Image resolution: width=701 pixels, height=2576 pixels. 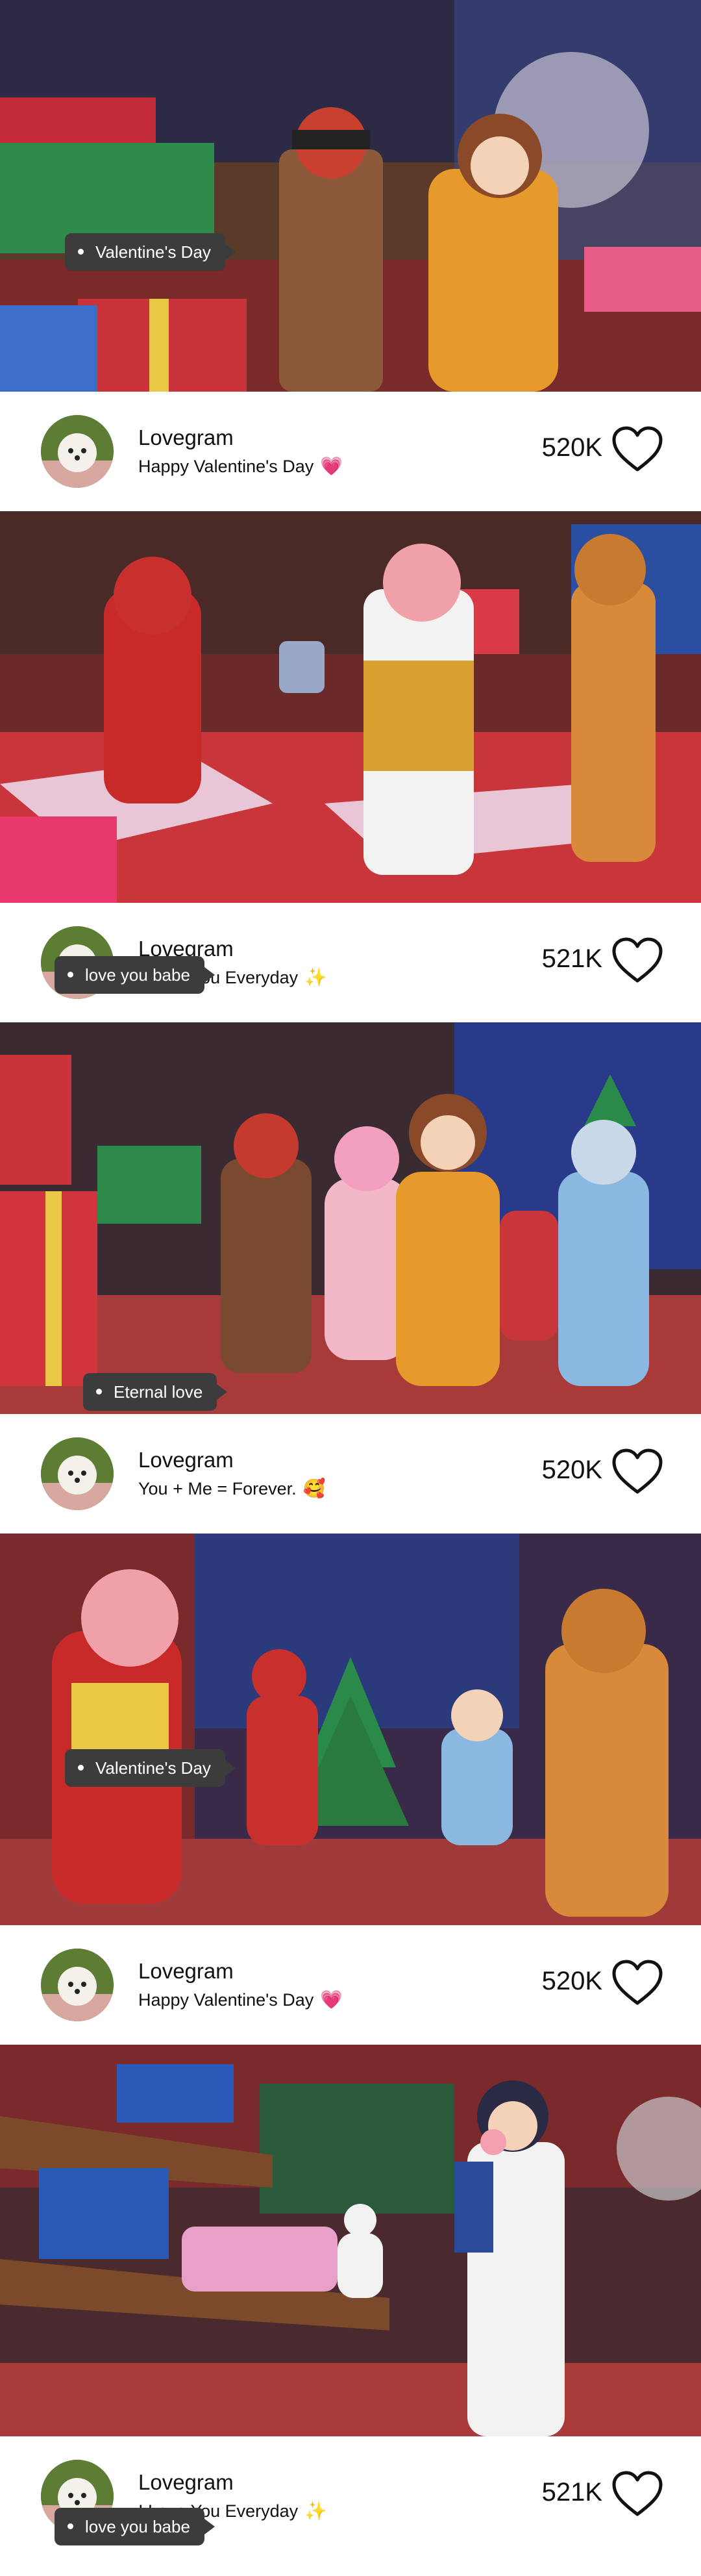 I want to click on caption-emoji: 🥰, so click(x=314, y=1488).